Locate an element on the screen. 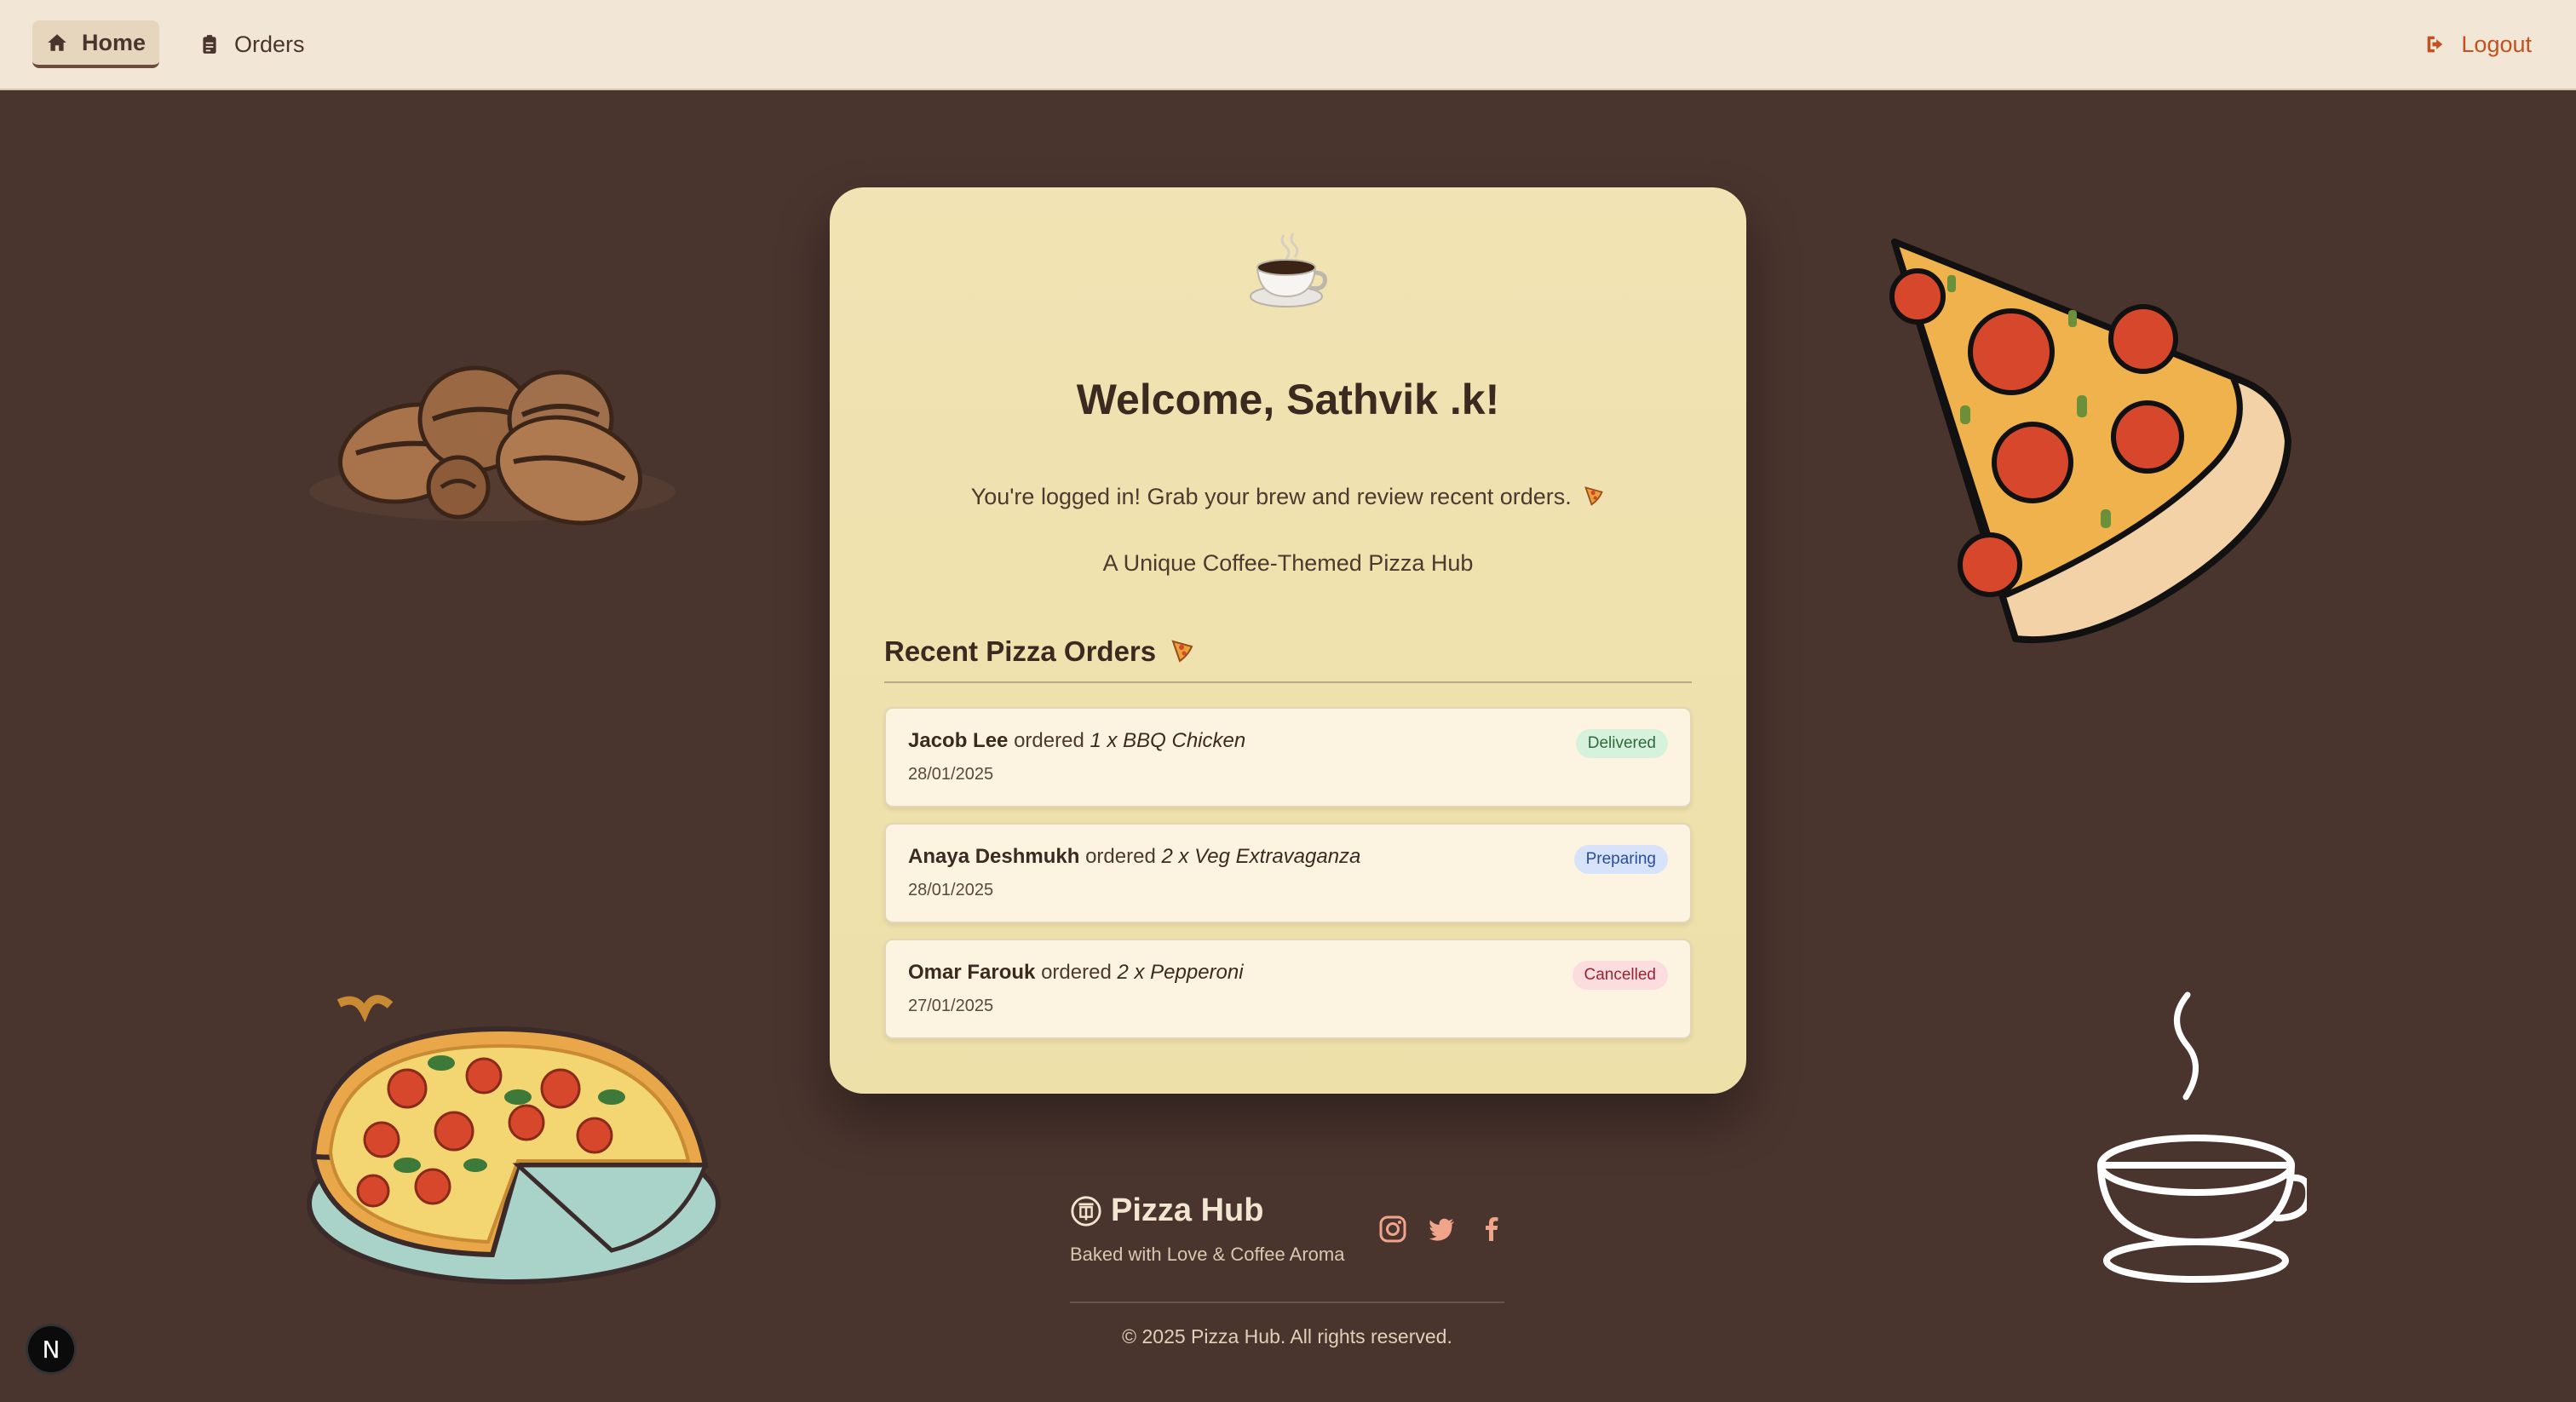 This screenshot has height=1402, width=2576. recent-orders-heading: Recent Pizza Orders is located at coordinates (1288, 659).